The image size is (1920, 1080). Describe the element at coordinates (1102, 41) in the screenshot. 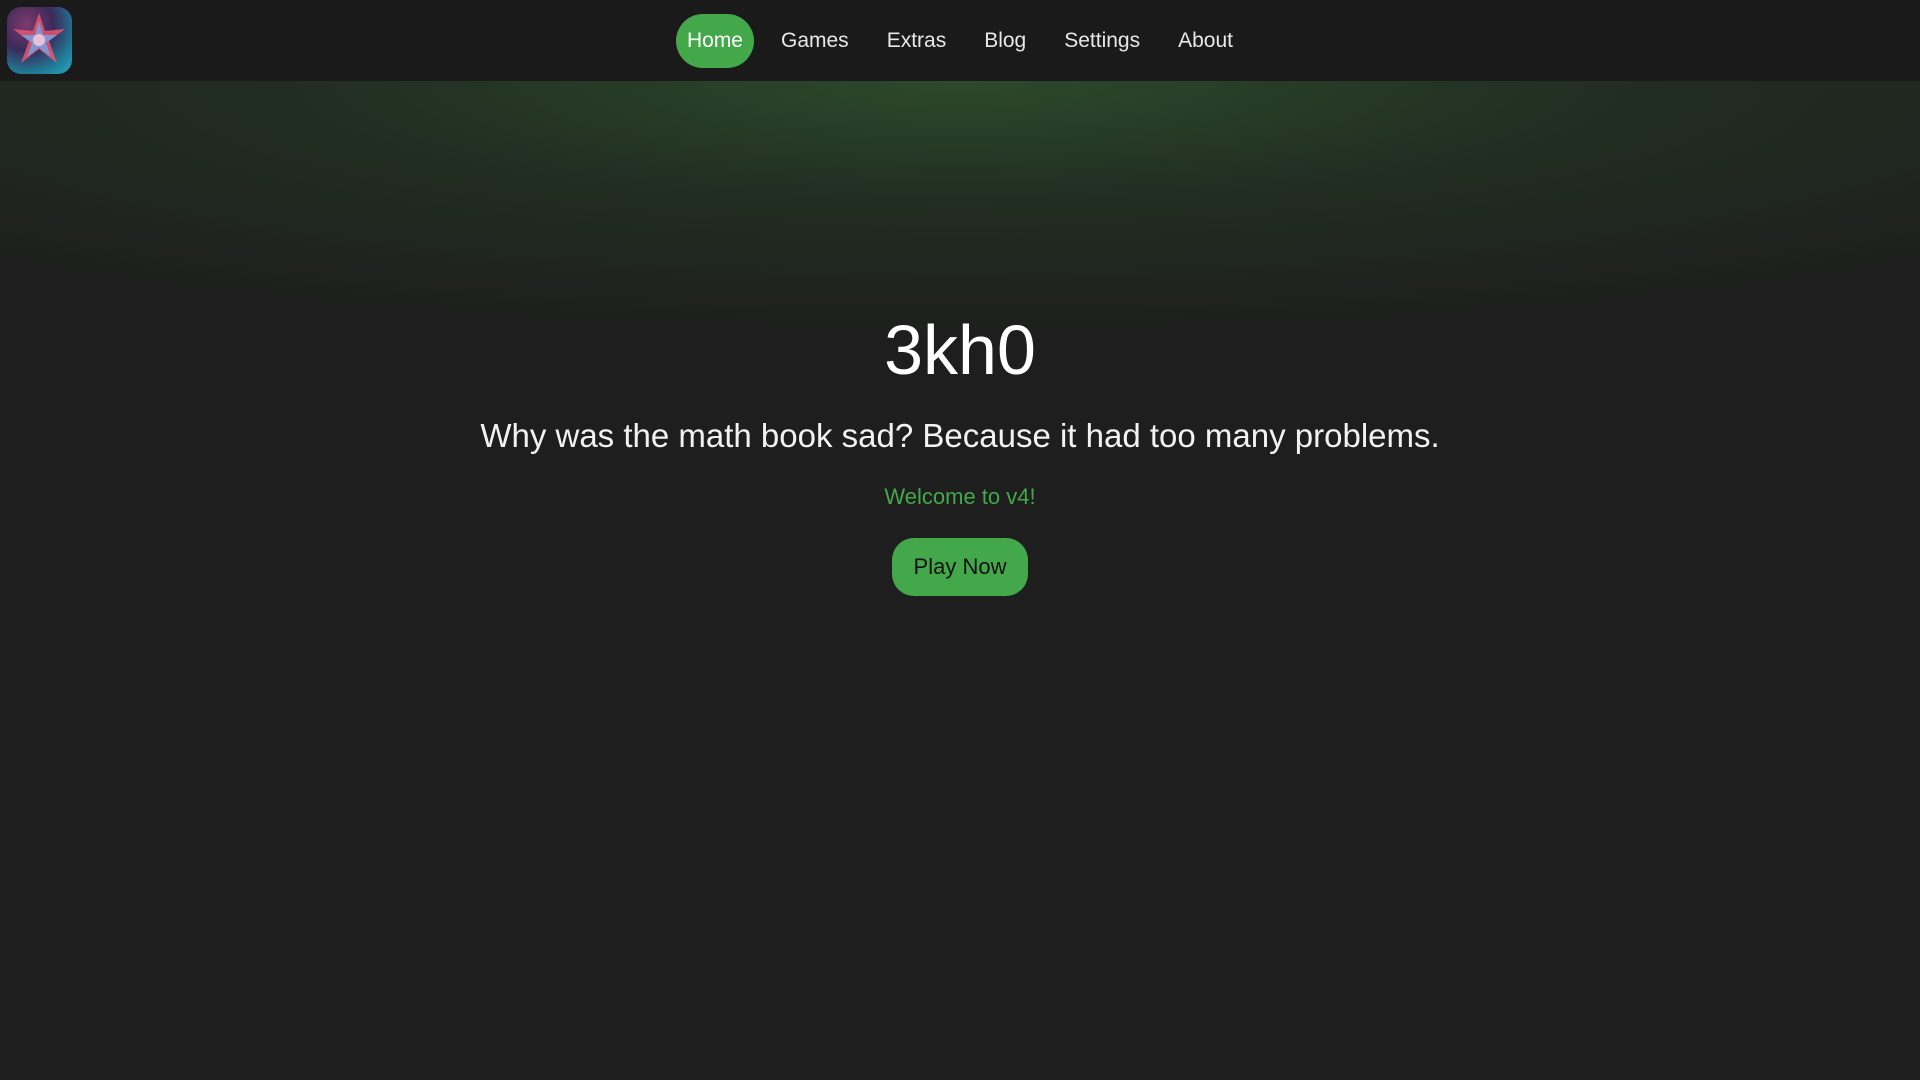

I see `nav-settings: Settings` at that location.